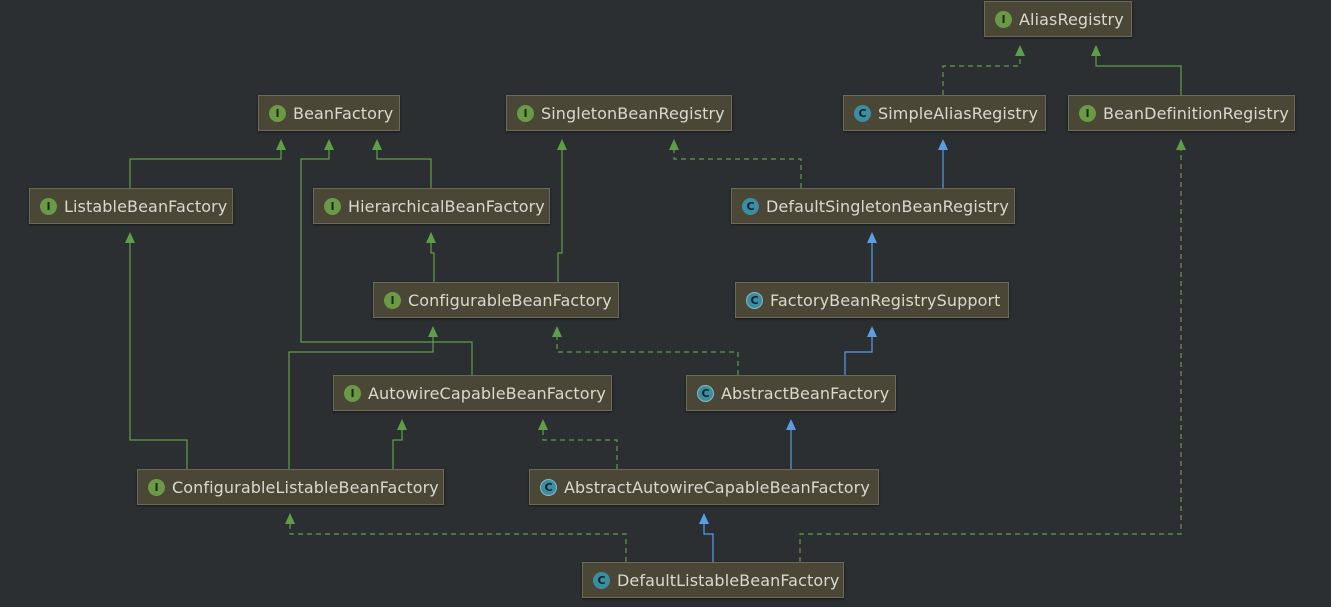 The image size is (1331, 607). Describe the element at coordinates (717, 487) in the screenshot. I see `node-label: AbstractAutowireCapableBeanFactory` at that location.